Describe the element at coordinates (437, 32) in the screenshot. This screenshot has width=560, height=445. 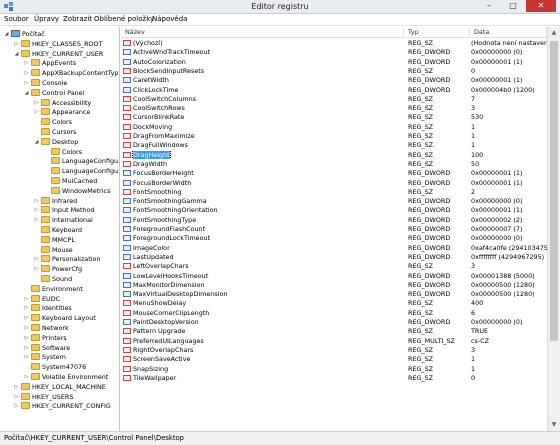
I see `column-type: Typ` at that location.